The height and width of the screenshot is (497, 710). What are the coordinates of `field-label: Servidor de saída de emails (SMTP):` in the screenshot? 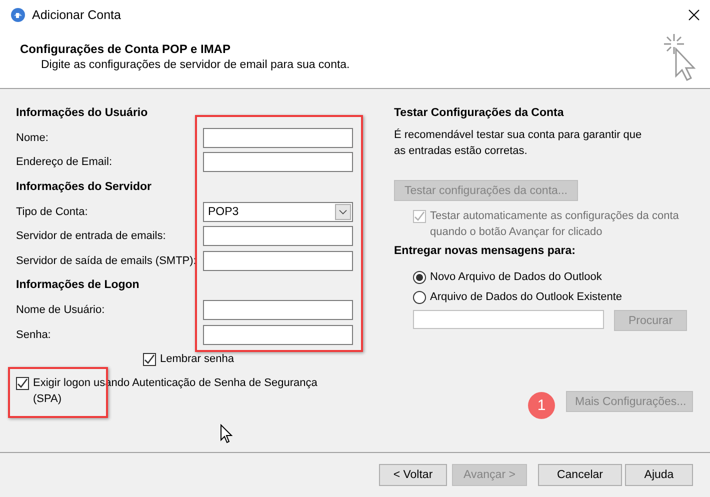 It's located at (107, 260).